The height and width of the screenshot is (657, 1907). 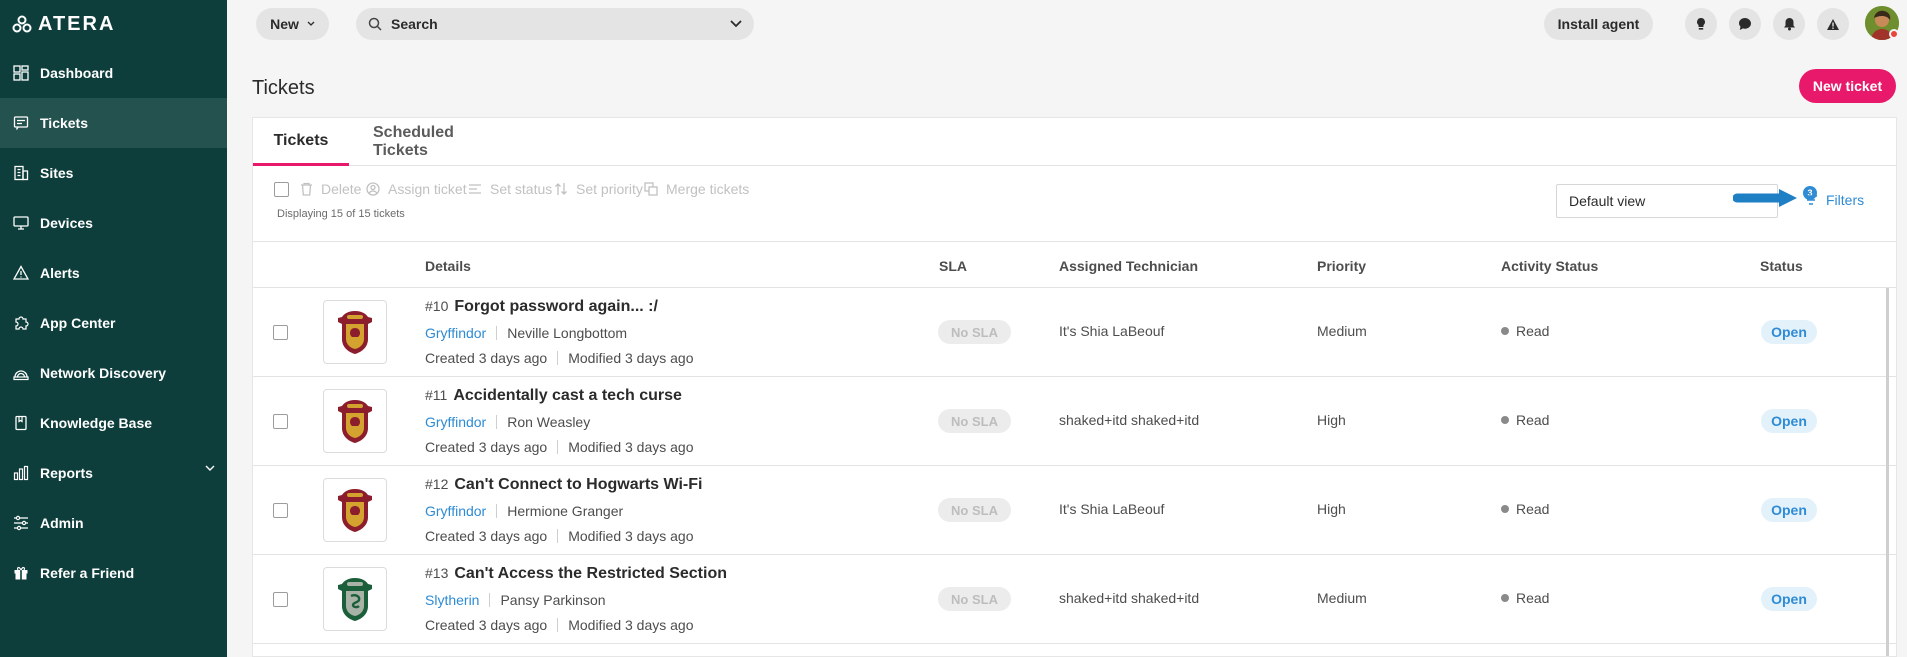 I want to click on ticket-heading: #11 Accidentally cast a tech curse, so click(x=553, y=396).